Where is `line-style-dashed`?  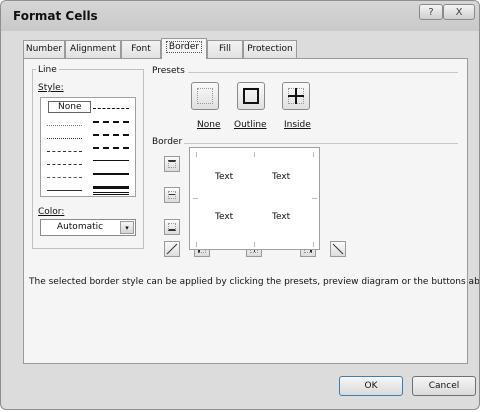
line-style-dashed is located at coordinates (64, 177).